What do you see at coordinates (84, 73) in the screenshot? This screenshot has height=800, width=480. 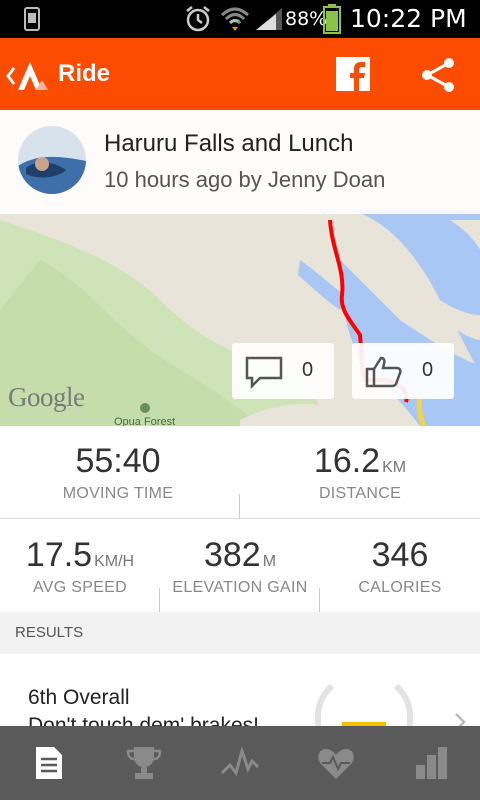 I see `page-title: Ride` at bounding box center [84, 73].